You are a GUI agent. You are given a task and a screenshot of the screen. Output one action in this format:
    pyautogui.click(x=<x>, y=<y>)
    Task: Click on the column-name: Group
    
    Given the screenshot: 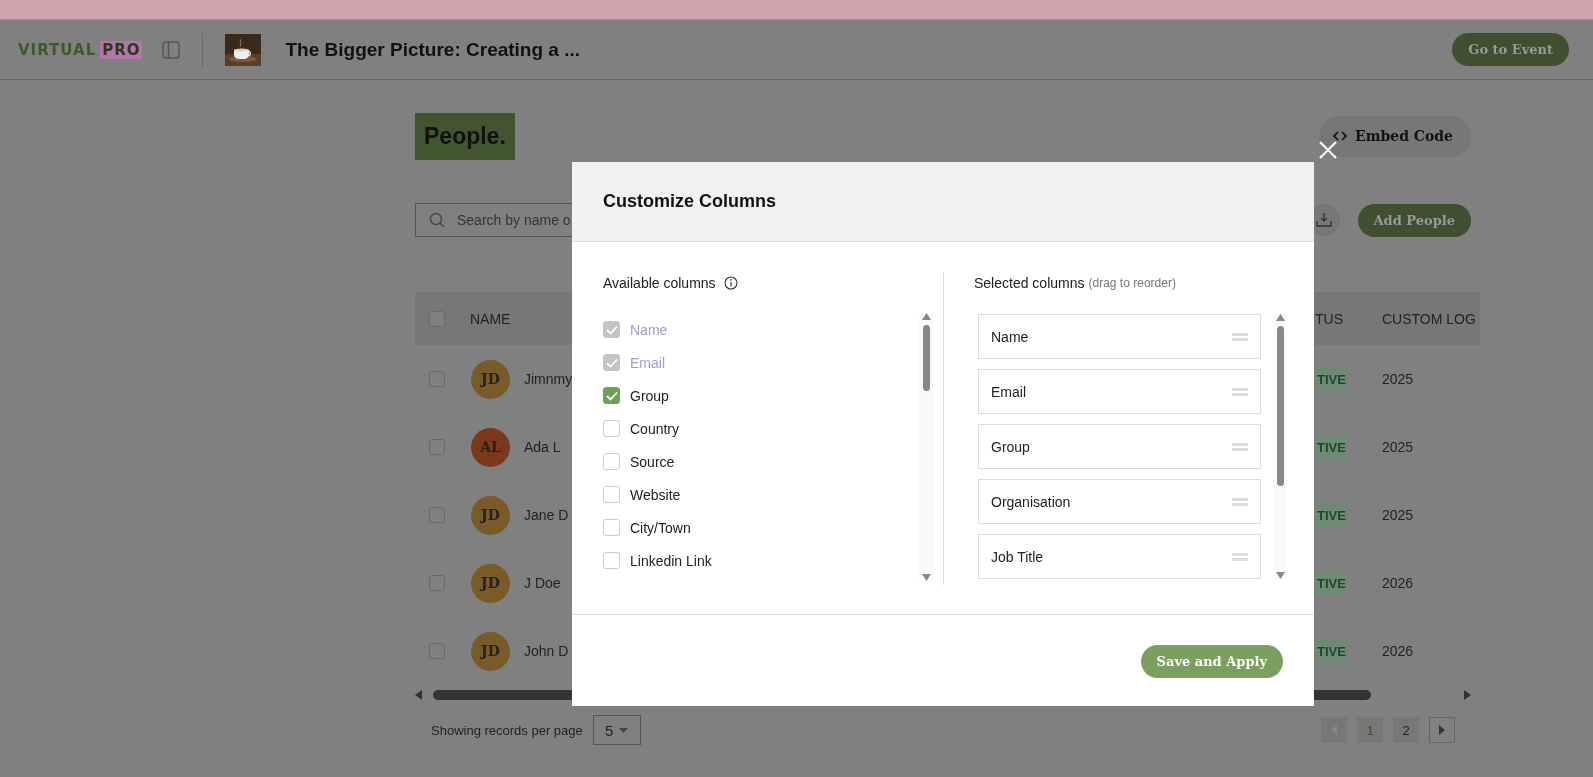 What is the action you would take?
    pyautogui.click(x=1011, y=446)
    